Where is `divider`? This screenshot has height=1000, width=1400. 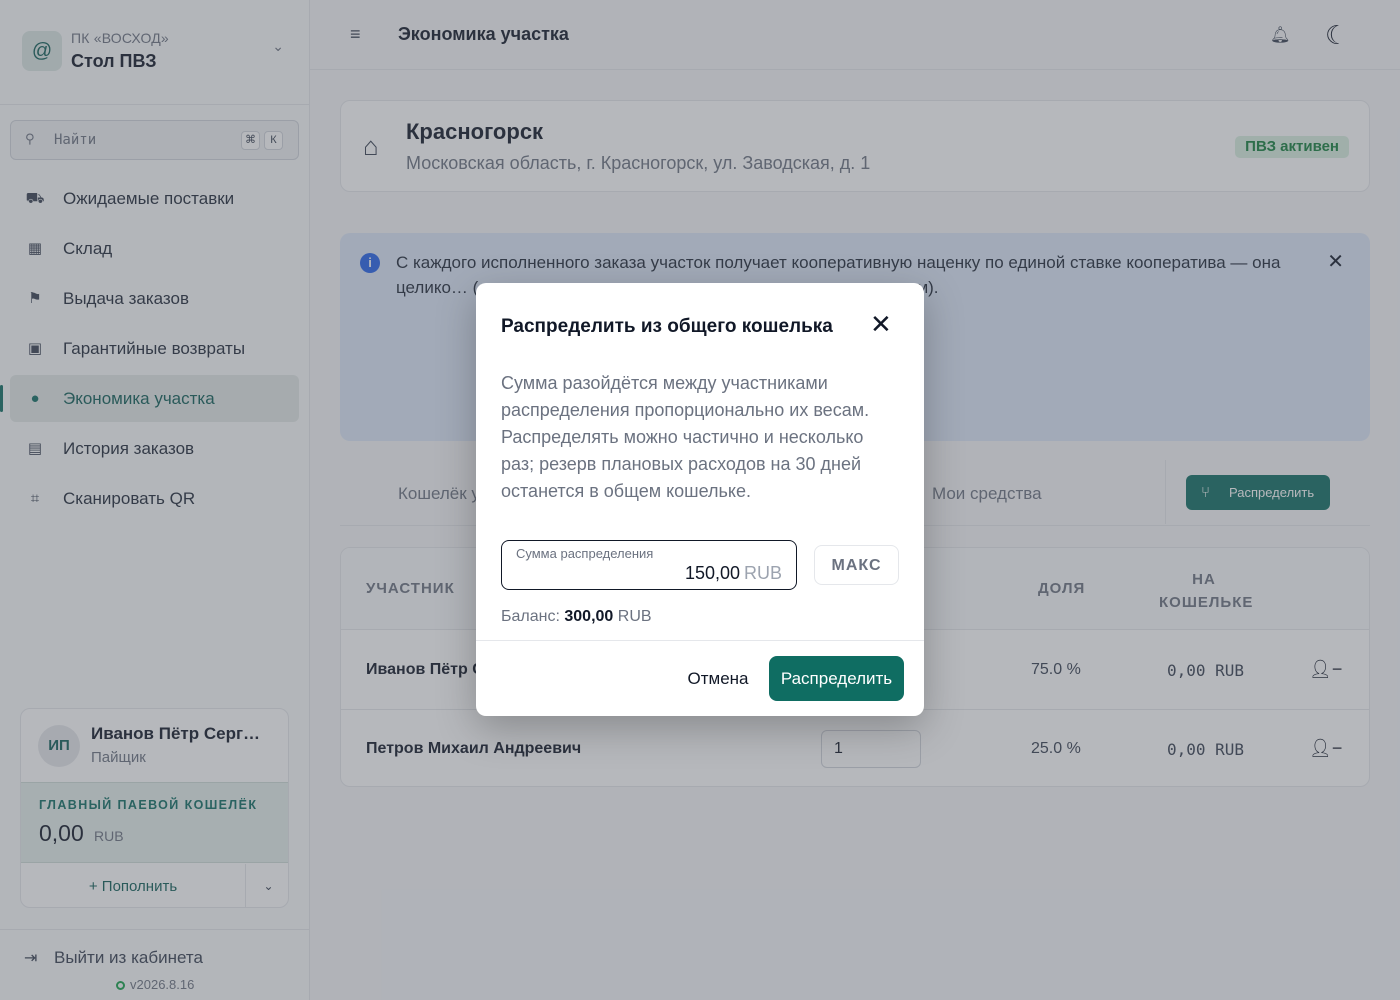 divider is located at coordinates (700, 640).